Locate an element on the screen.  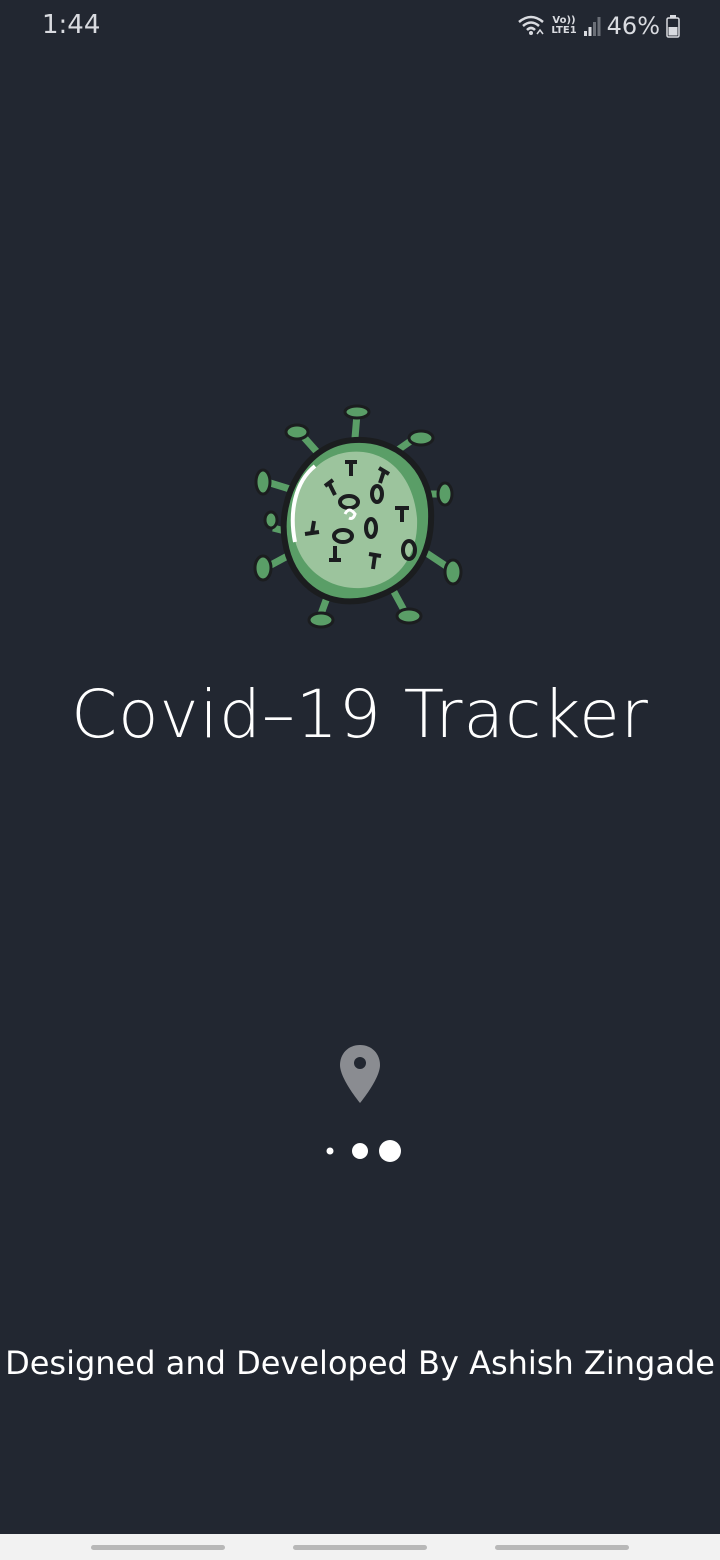
nav-recent-button is located at coordinates (158, 1547).